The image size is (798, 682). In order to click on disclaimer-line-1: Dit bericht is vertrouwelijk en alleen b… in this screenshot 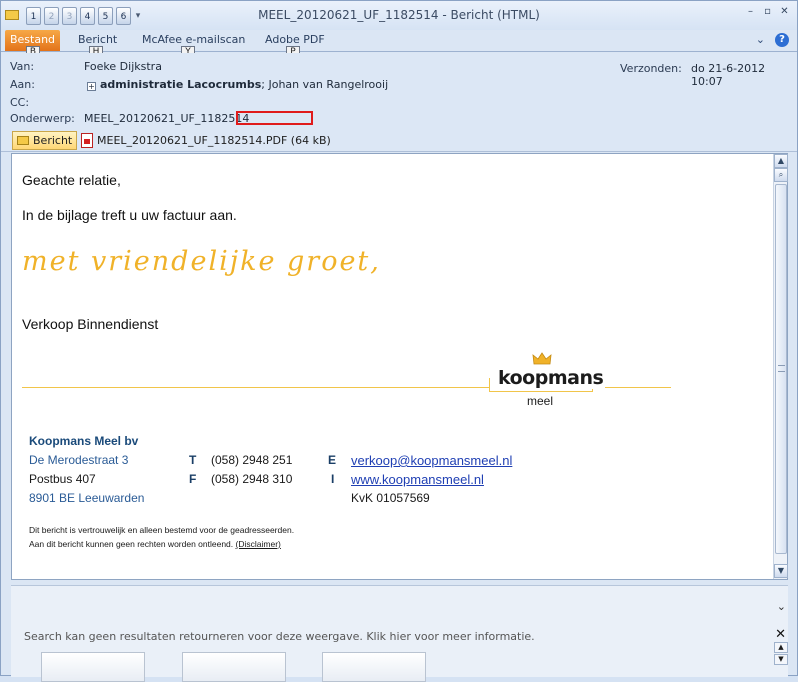, I will do `click(162, 530)`.